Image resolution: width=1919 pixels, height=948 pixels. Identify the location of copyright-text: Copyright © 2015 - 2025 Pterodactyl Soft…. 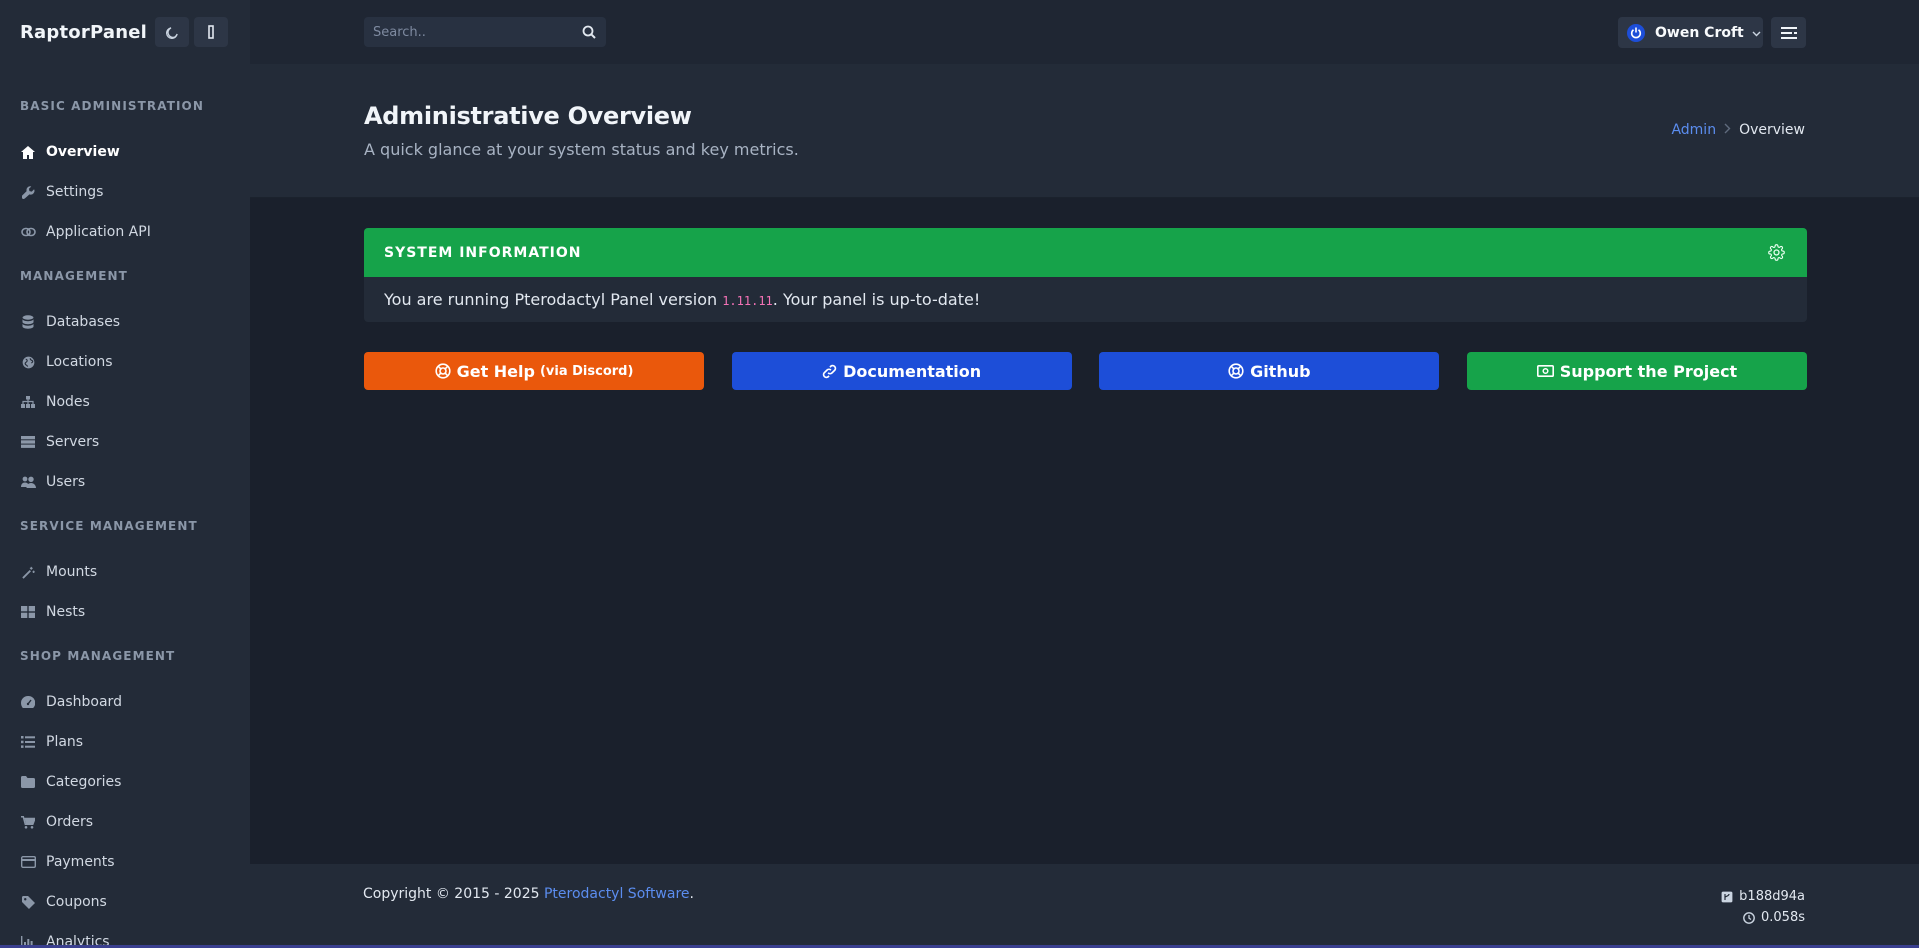
(528, 894).